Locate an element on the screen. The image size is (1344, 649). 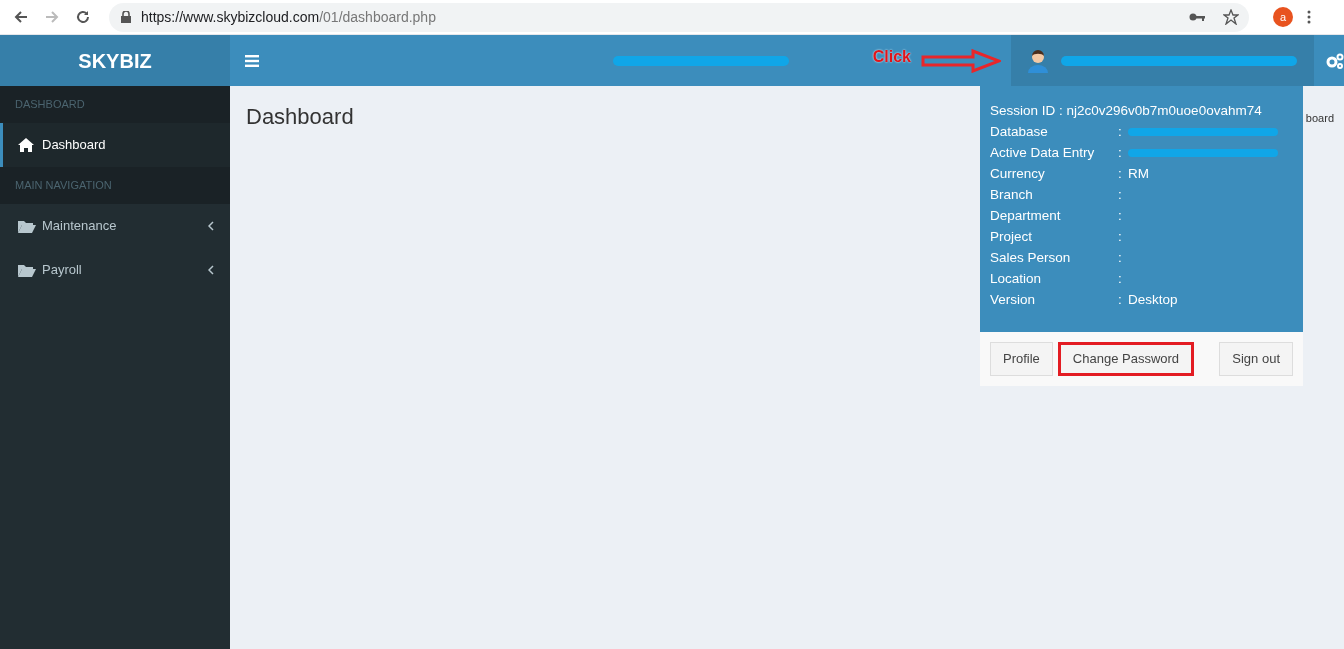
info-label: Location is located at coordinates (1016, 279).